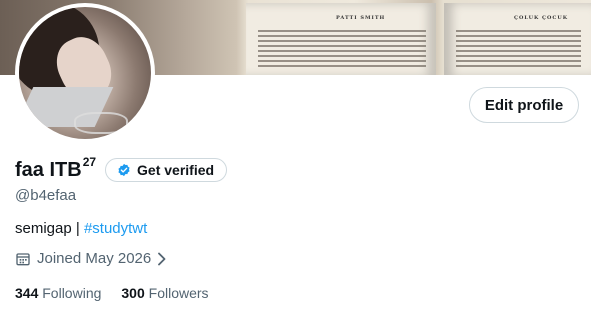 This screenshot has height=322, width=591. Describe the element at coordinates (46, 195) in the screenshot. I see `profile-handle: @b4efaa` at that location.